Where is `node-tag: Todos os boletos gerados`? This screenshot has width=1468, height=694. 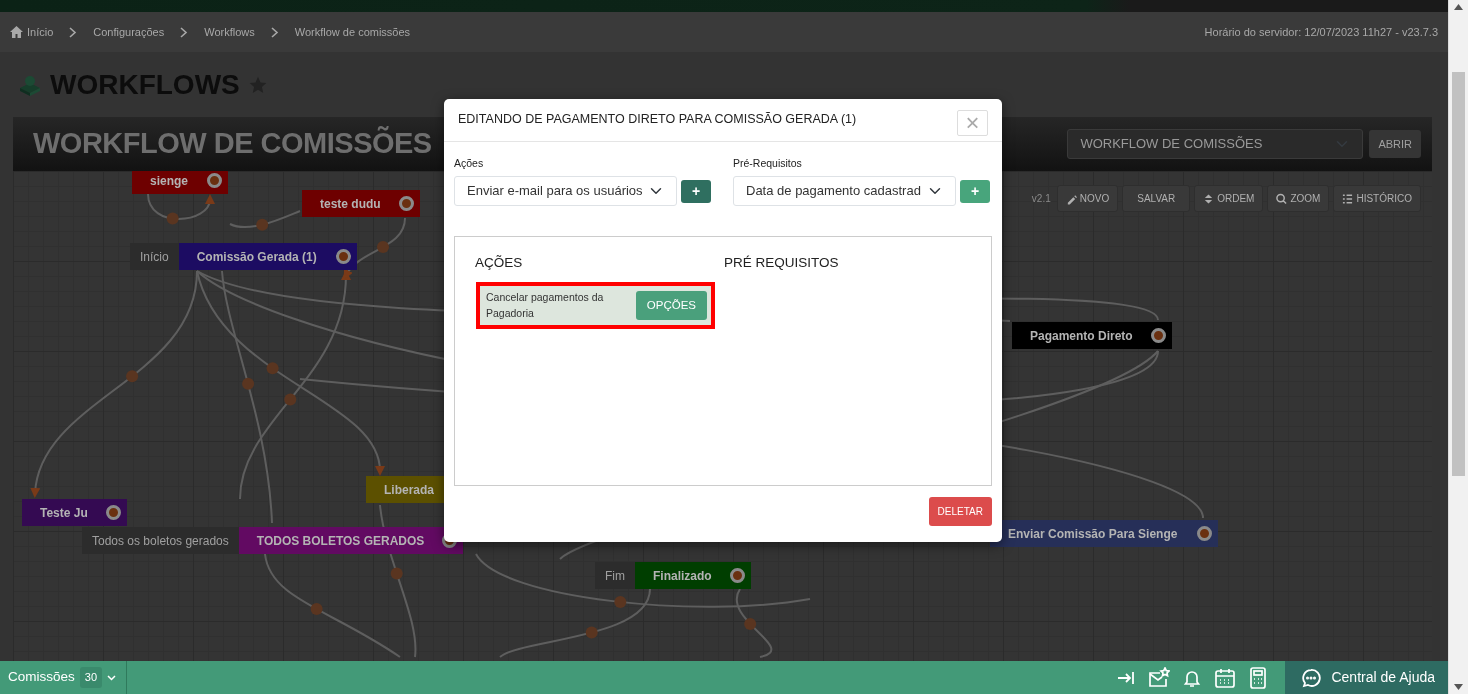 node-tag: Todos os boletos gerados is located at coordinates (160, 540).